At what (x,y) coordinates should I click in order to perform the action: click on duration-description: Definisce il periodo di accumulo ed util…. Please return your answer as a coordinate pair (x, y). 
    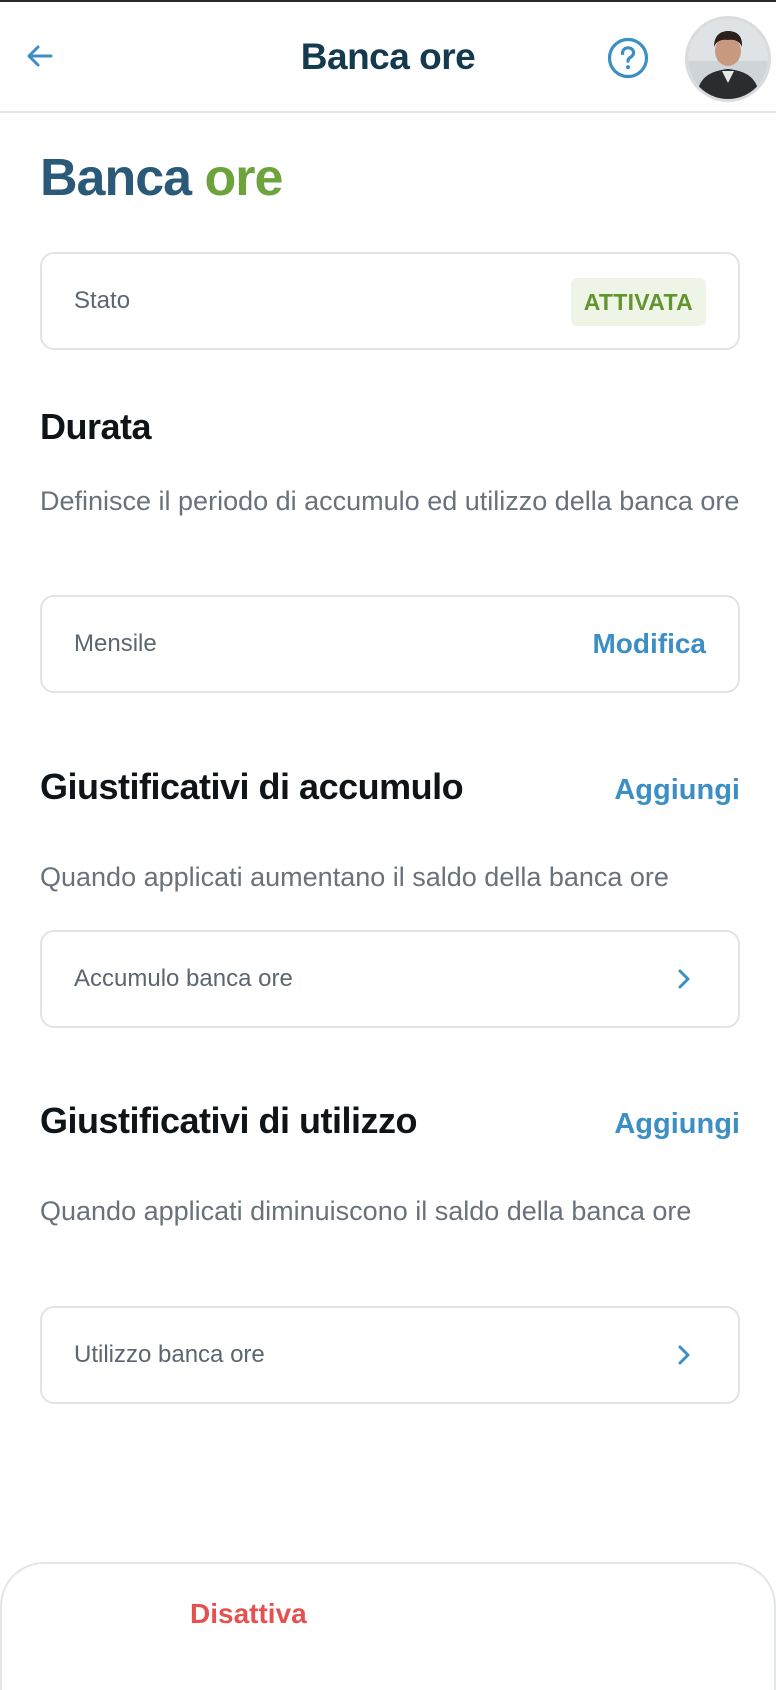
    Looking at the image, I should click on (390, 501).